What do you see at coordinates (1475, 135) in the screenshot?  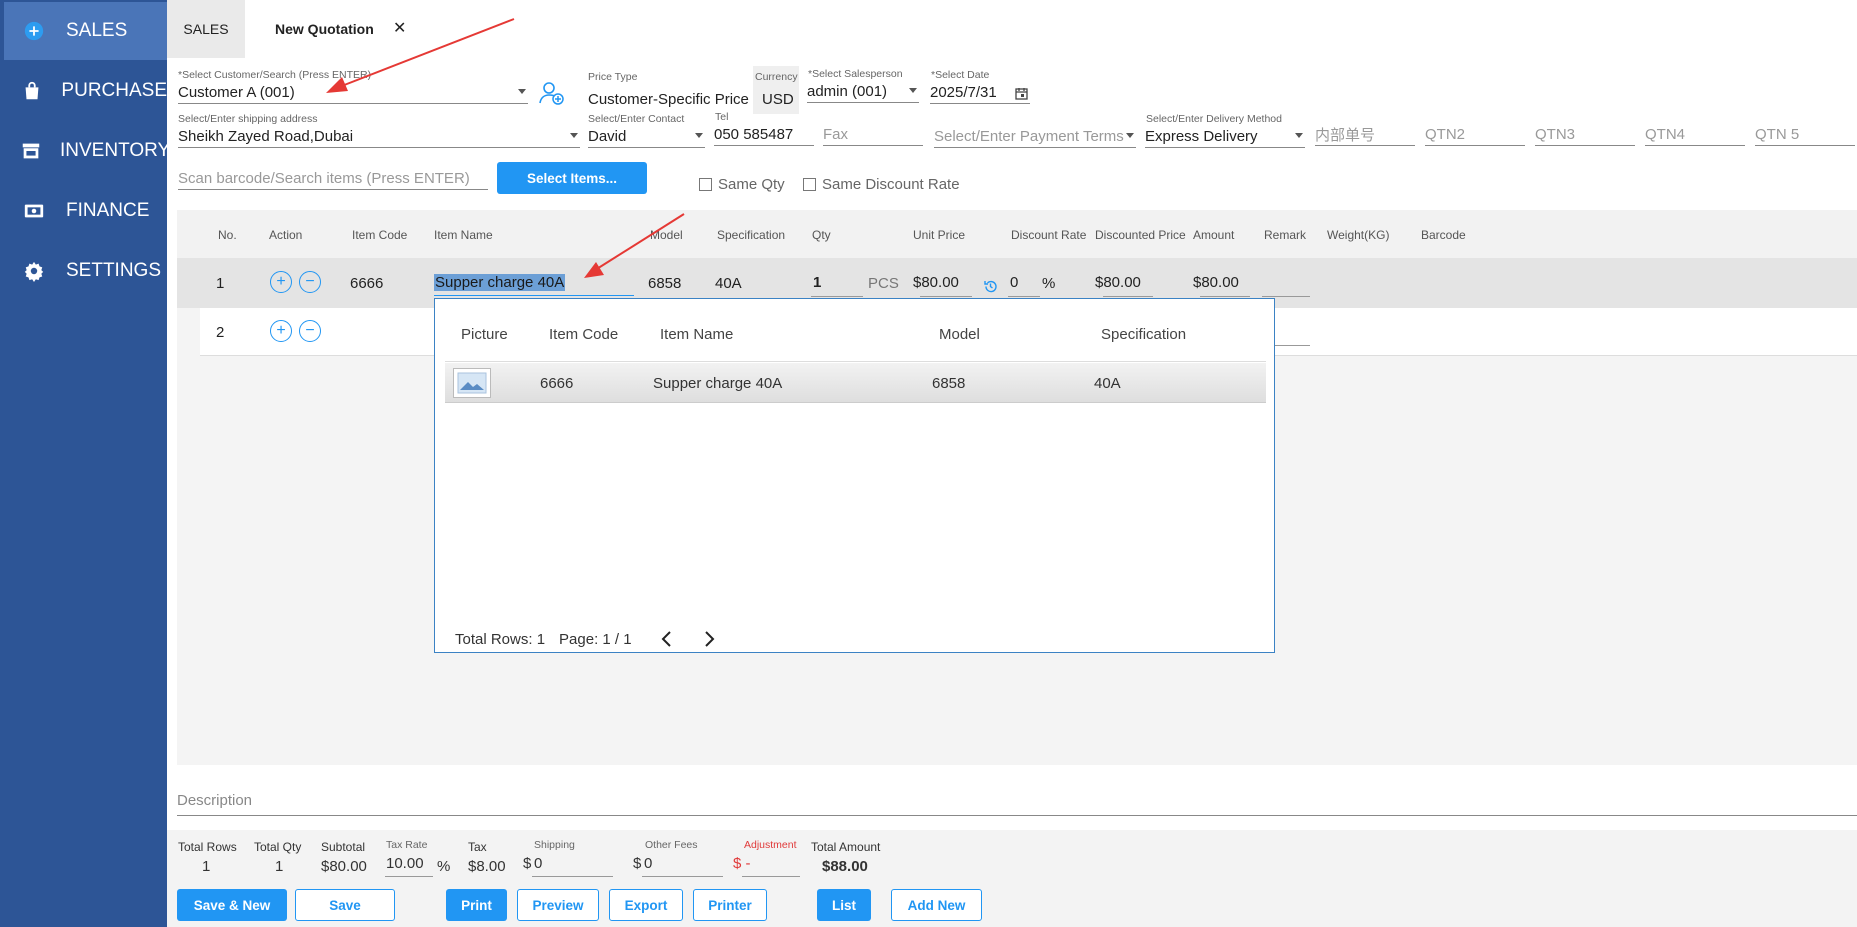 I see `qtn2-field: QTN2` at bounding box center [1475, 135].